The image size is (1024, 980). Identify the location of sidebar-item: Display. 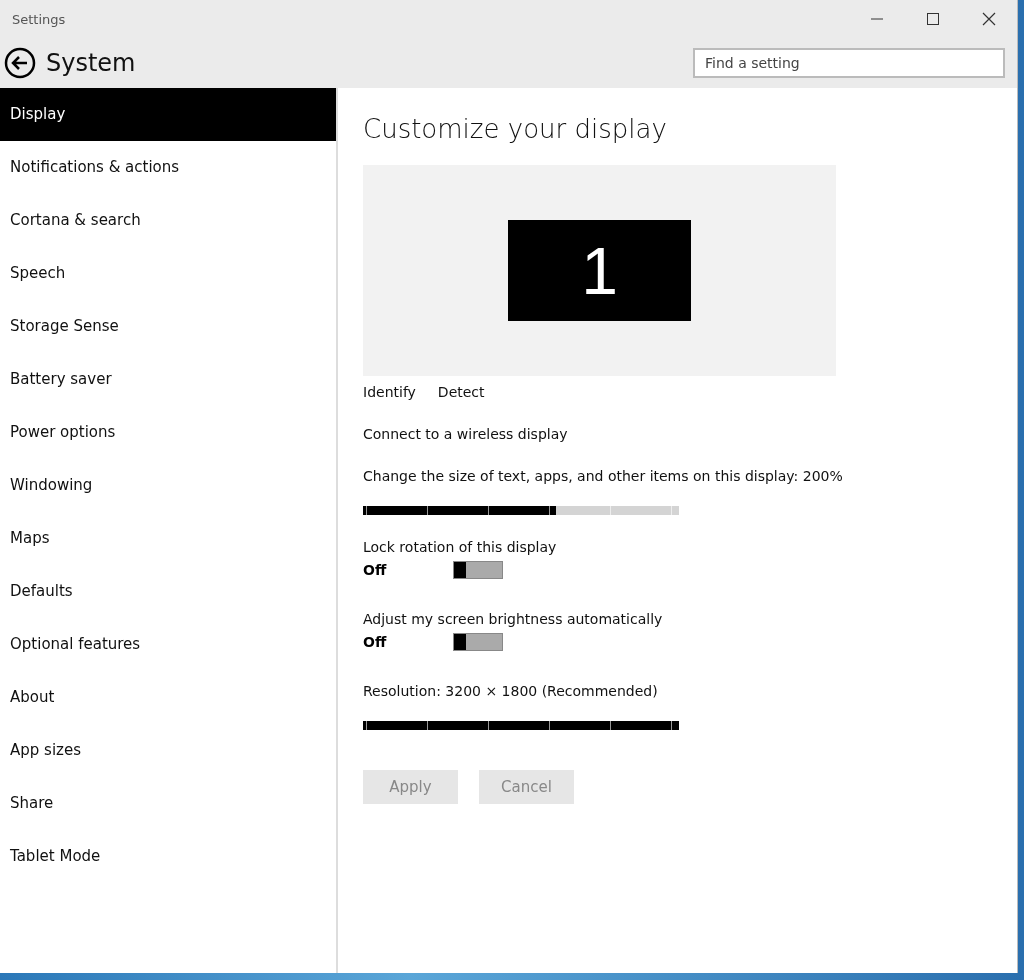
(168, 114).